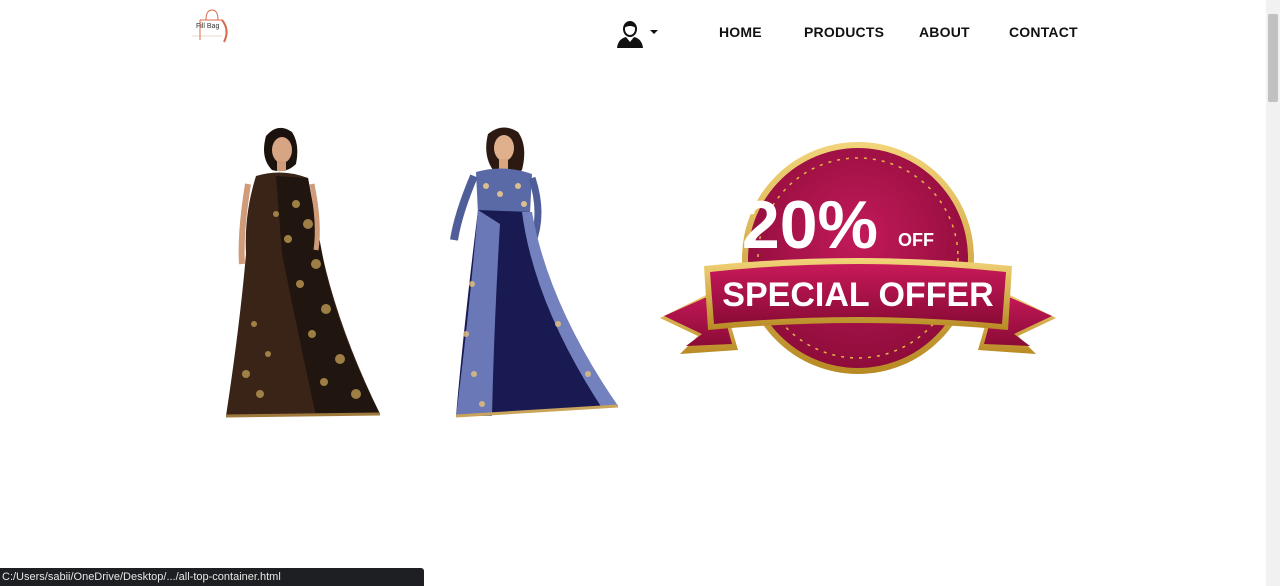  I want to click on logo-text: Fill Bag, so click(208, 26).